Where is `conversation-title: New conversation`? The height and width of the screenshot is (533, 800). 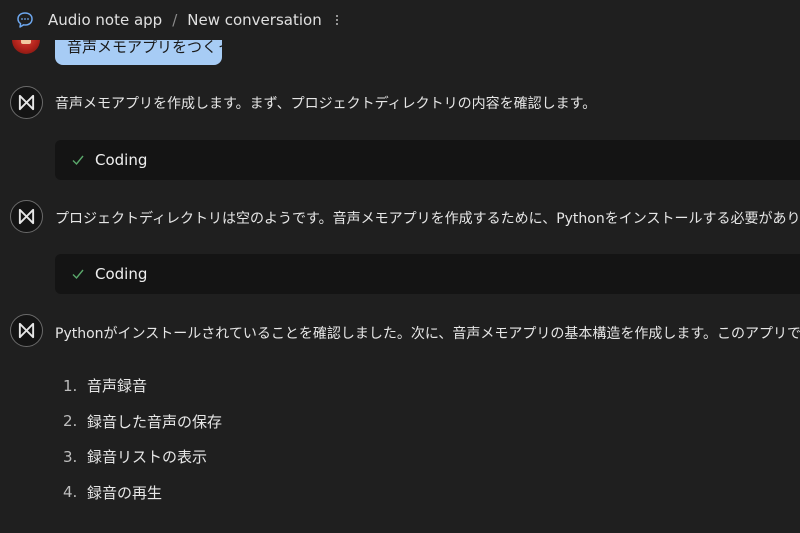 conversation-title: New conversation is located at coordinates (254, 20).